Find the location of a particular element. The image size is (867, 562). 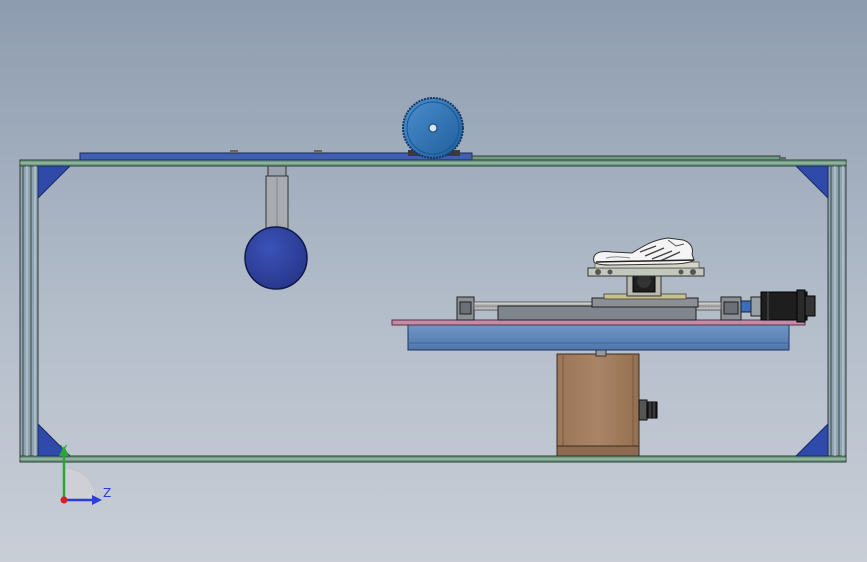

right-post is located at coordinates (837, 311).